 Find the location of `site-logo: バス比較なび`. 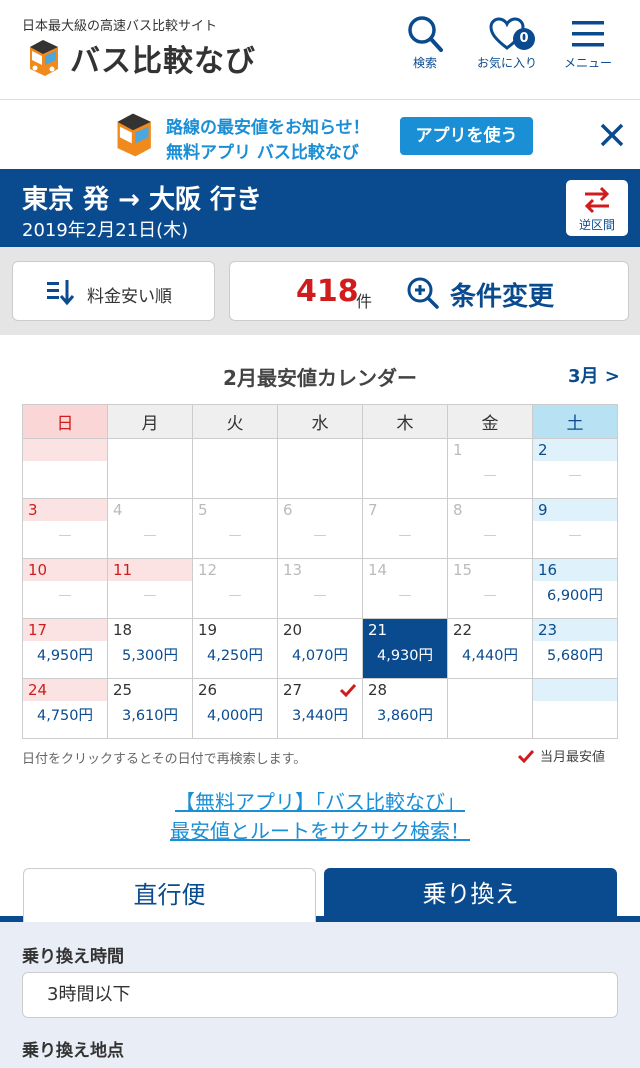

site-logo: バス比較なび is located at coordinates (139, 58).